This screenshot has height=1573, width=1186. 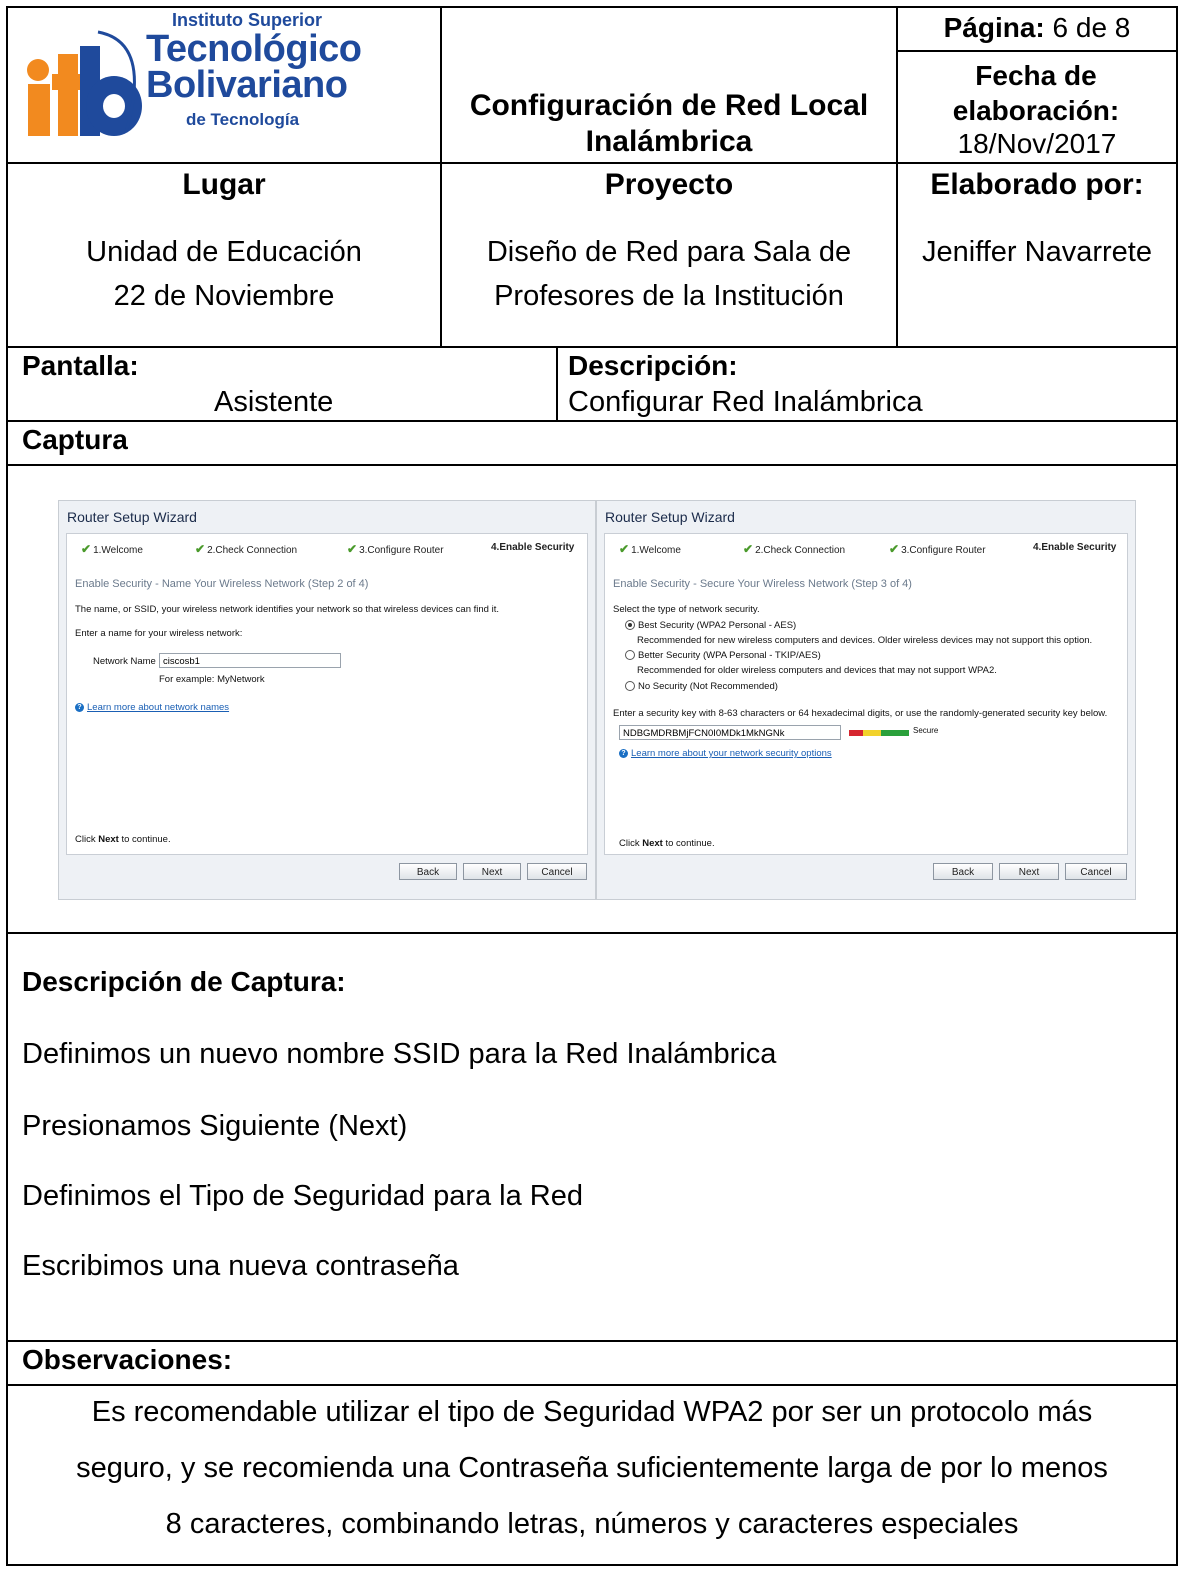 I want to click on wizard-text2: Enter a name for your wireless network:, so click(x=159, y=633).